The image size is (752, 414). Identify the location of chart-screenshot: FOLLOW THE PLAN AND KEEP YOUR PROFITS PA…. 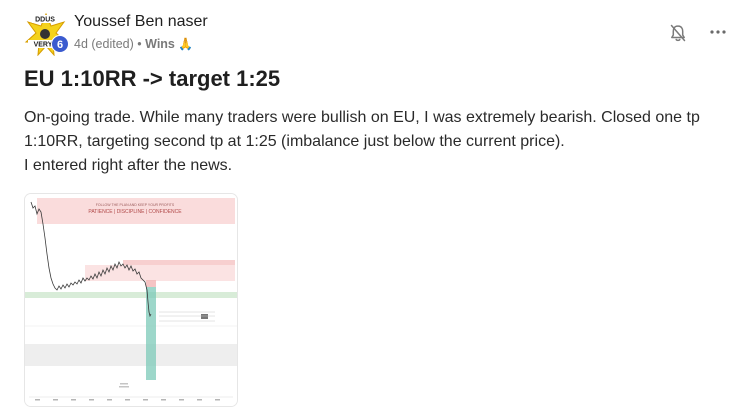
(131, 300).